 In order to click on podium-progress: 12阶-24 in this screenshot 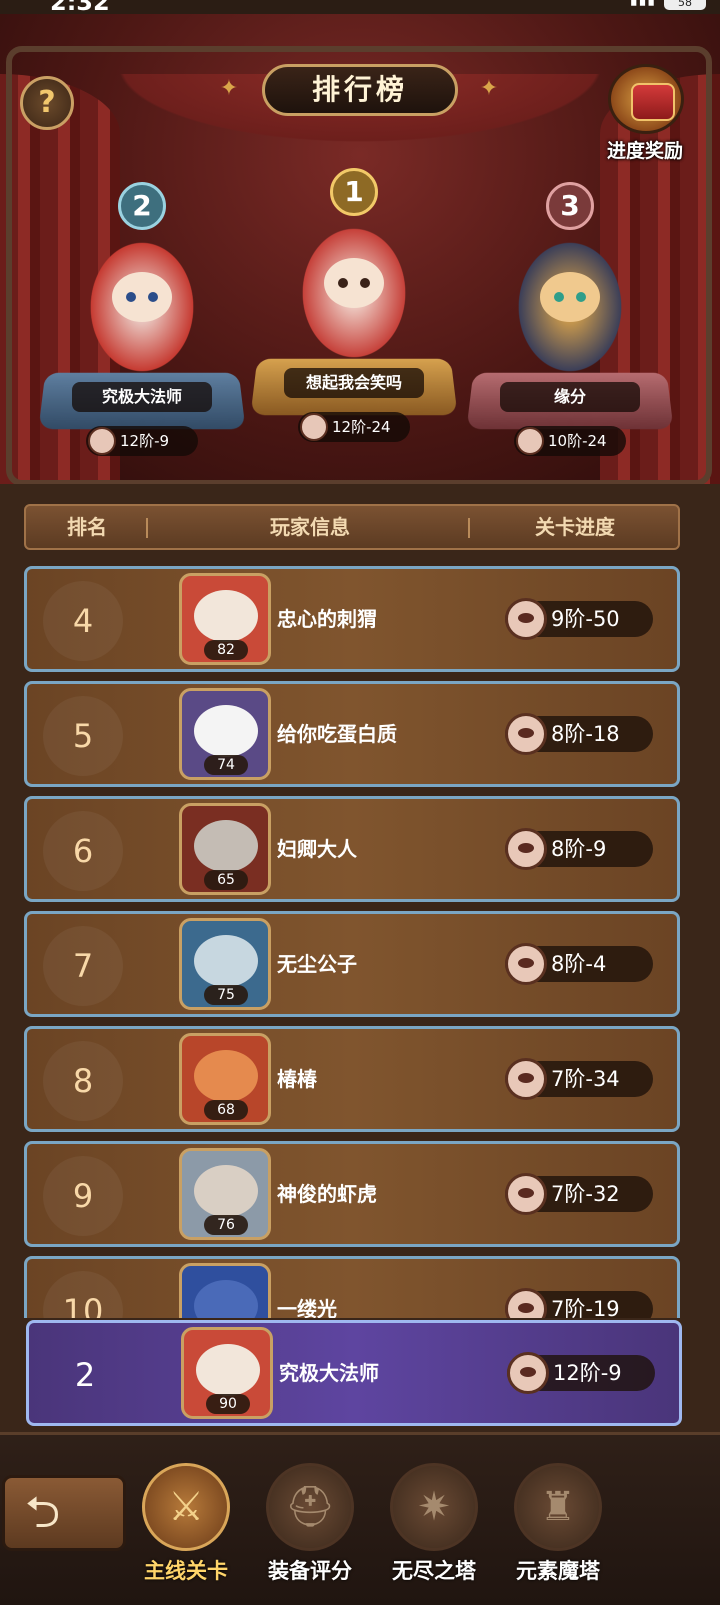, I will do `click(354, 427)`.